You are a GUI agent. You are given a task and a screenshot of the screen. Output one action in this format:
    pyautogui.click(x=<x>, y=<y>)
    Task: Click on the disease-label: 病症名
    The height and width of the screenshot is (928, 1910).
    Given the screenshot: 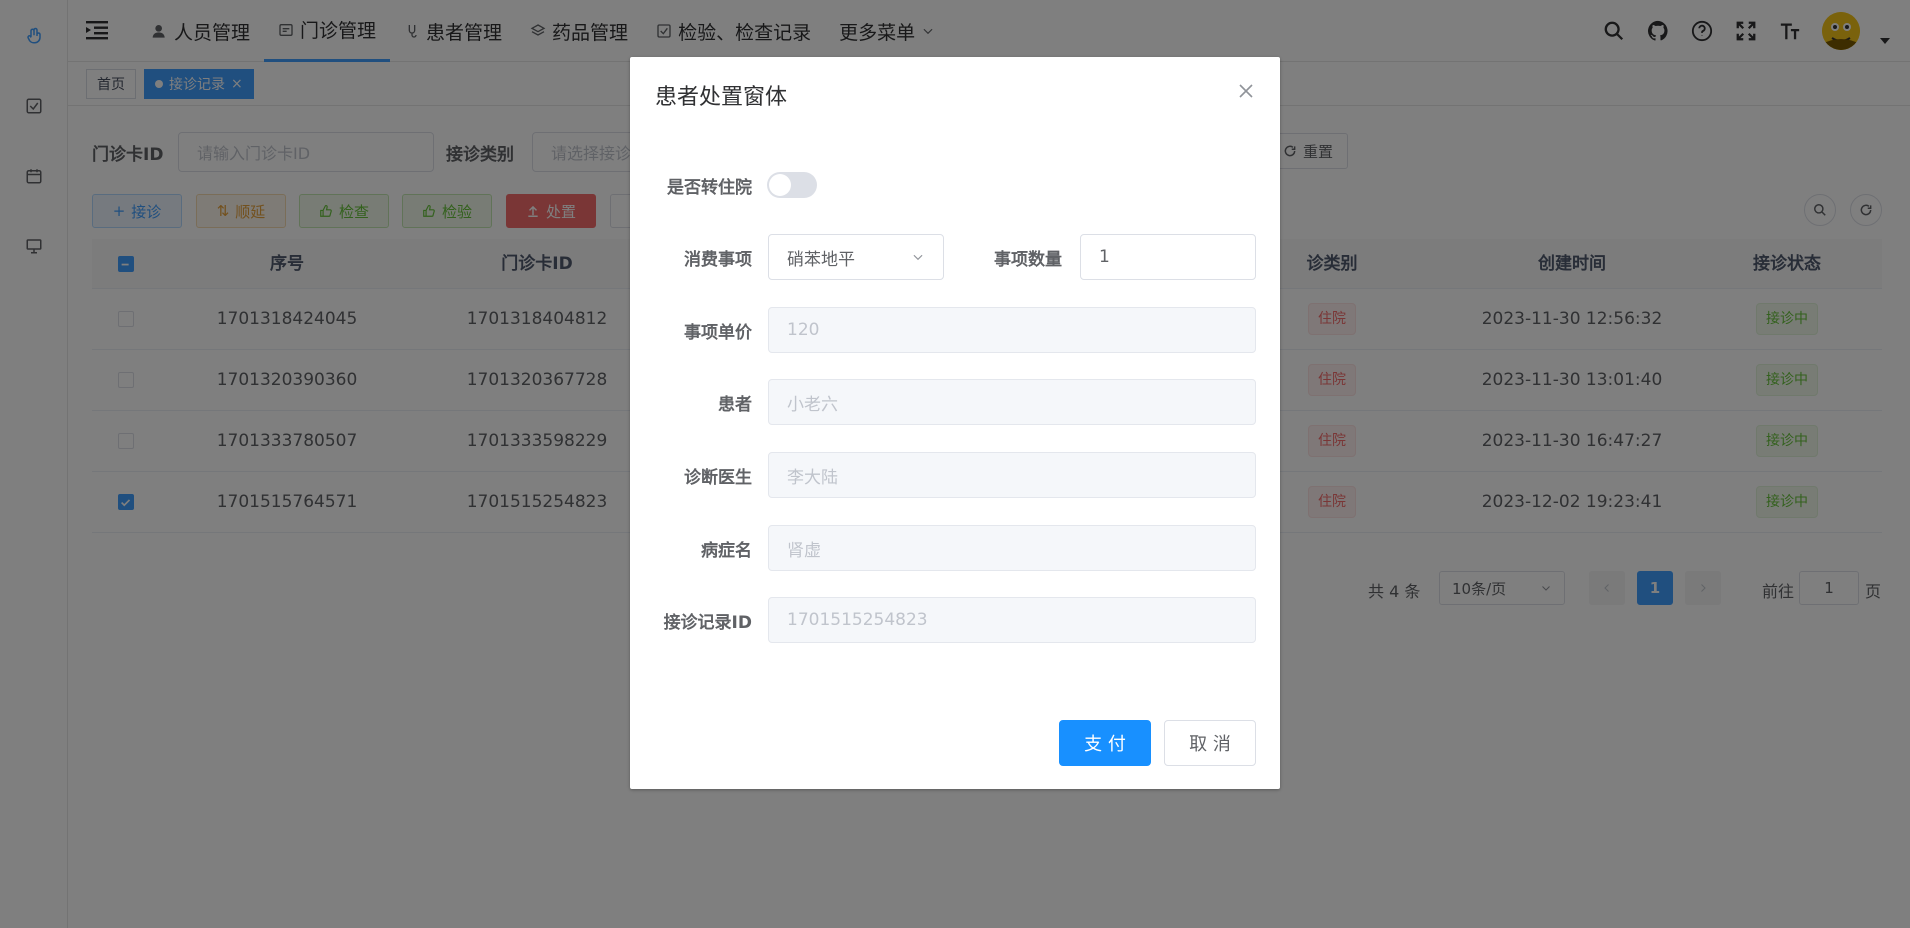 What is the action you would take?
    pyautogui.click(x=726, y=551)
    